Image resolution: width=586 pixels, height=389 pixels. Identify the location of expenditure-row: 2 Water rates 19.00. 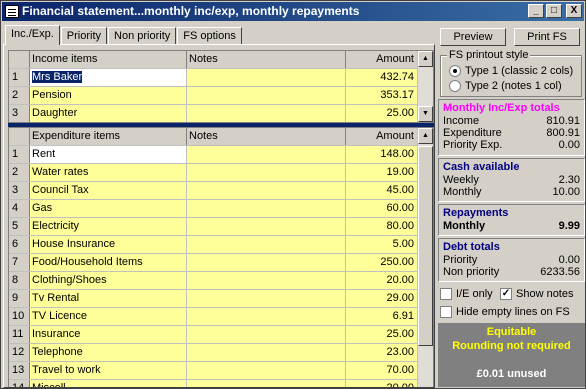
(221, 173).